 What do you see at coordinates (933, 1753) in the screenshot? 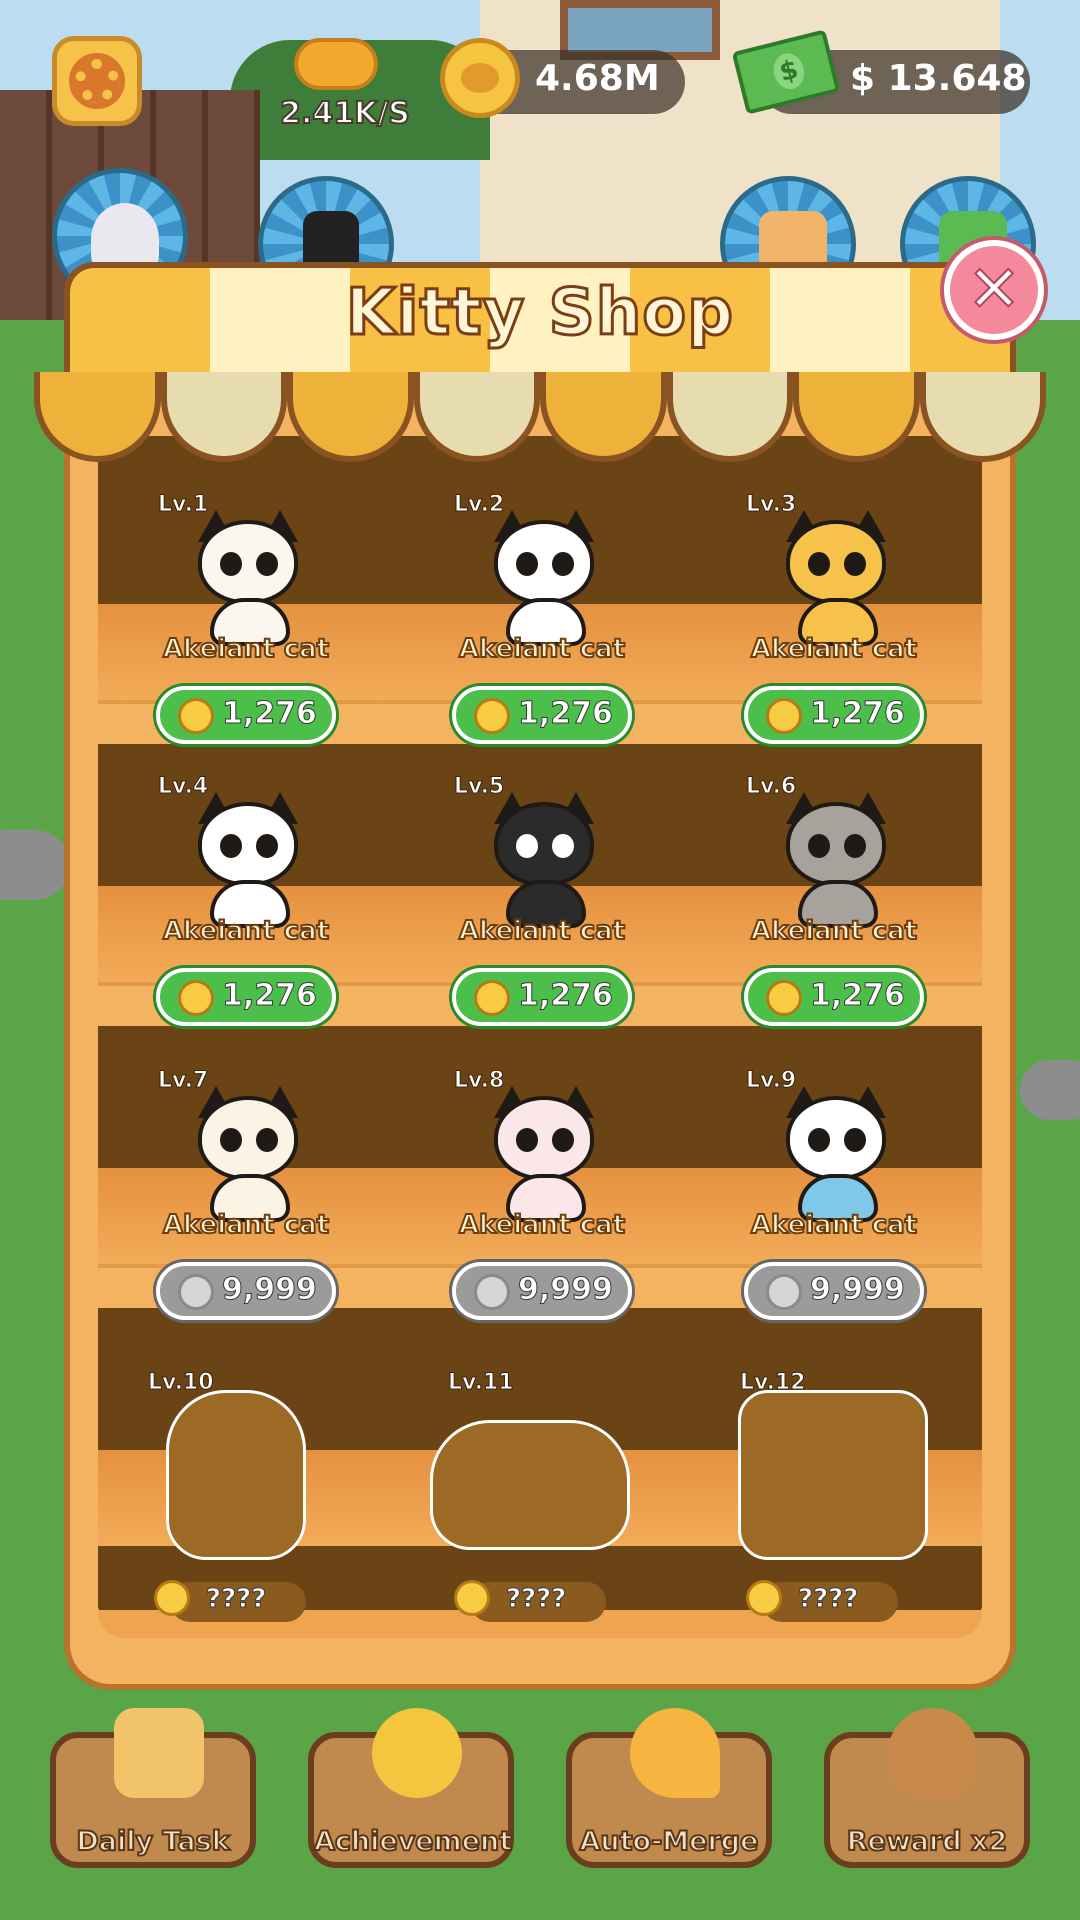
I see `money-bag-icon` at bounding box center [933, 1753].